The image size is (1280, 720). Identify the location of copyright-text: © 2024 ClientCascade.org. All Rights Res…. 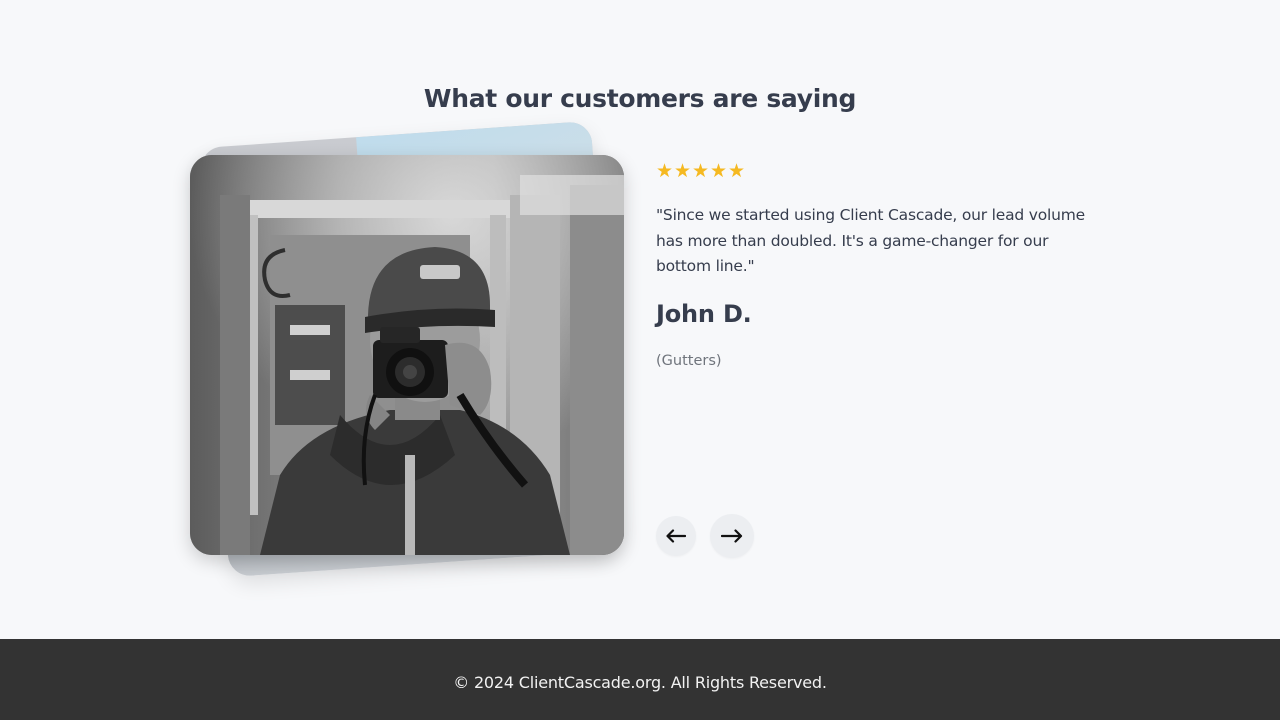
(640, 682).